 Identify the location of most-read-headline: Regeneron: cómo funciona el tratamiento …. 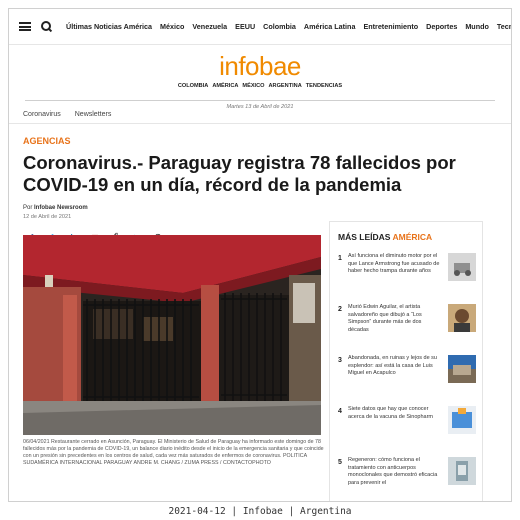
(394, 472).